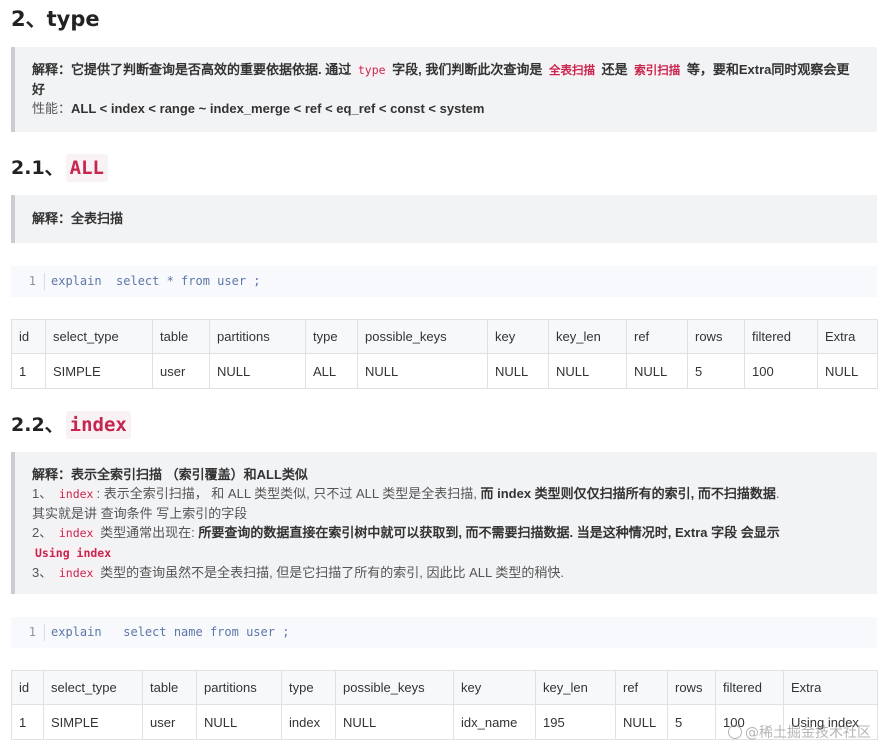 The width and height of the screenshot is (889, 752). Describe the element at coordinates (749, 687) in the screenshot. I see `index-th-filtered: filtered` at that location.